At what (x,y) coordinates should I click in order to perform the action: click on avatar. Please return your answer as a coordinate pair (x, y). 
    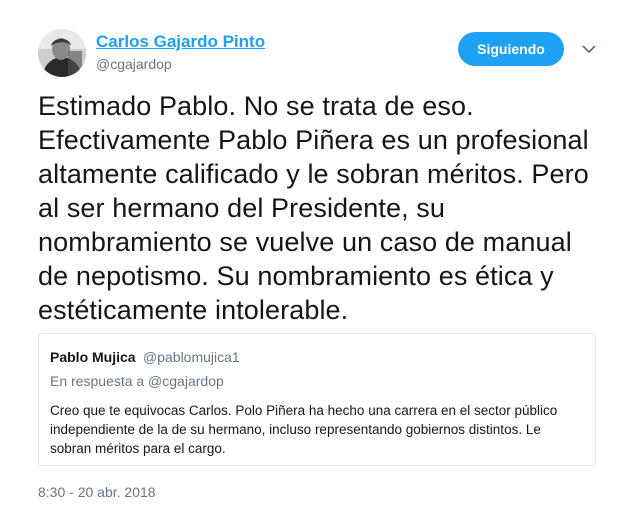
    Looking at the image, I should click on (62, 53).